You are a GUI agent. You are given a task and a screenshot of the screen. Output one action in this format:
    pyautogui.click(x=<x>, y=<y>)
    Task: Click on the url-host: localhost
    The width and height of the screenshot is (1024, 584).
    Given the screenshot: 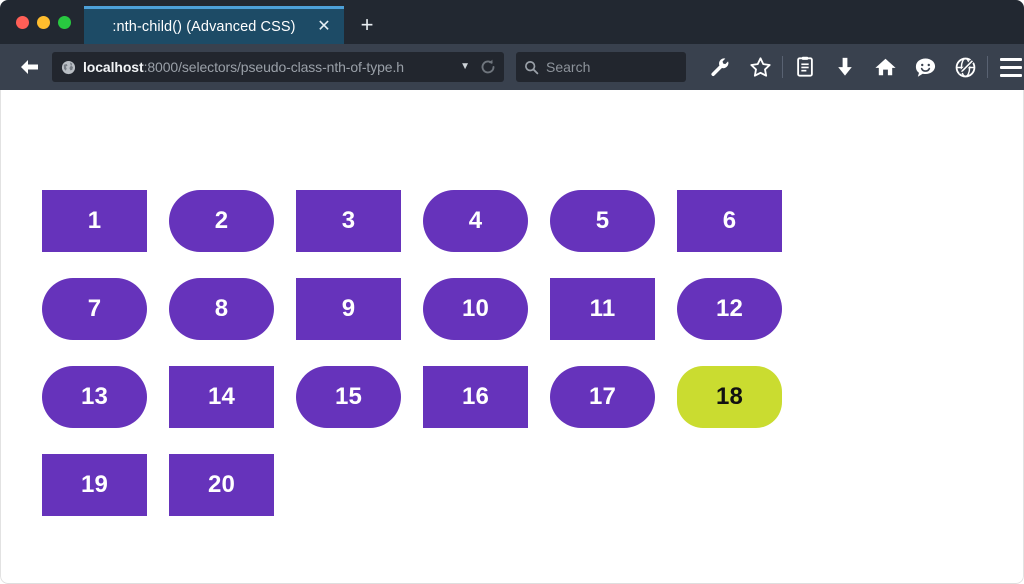 What is the action you would take?
    pyautogui.click(x=113, y=67)
    